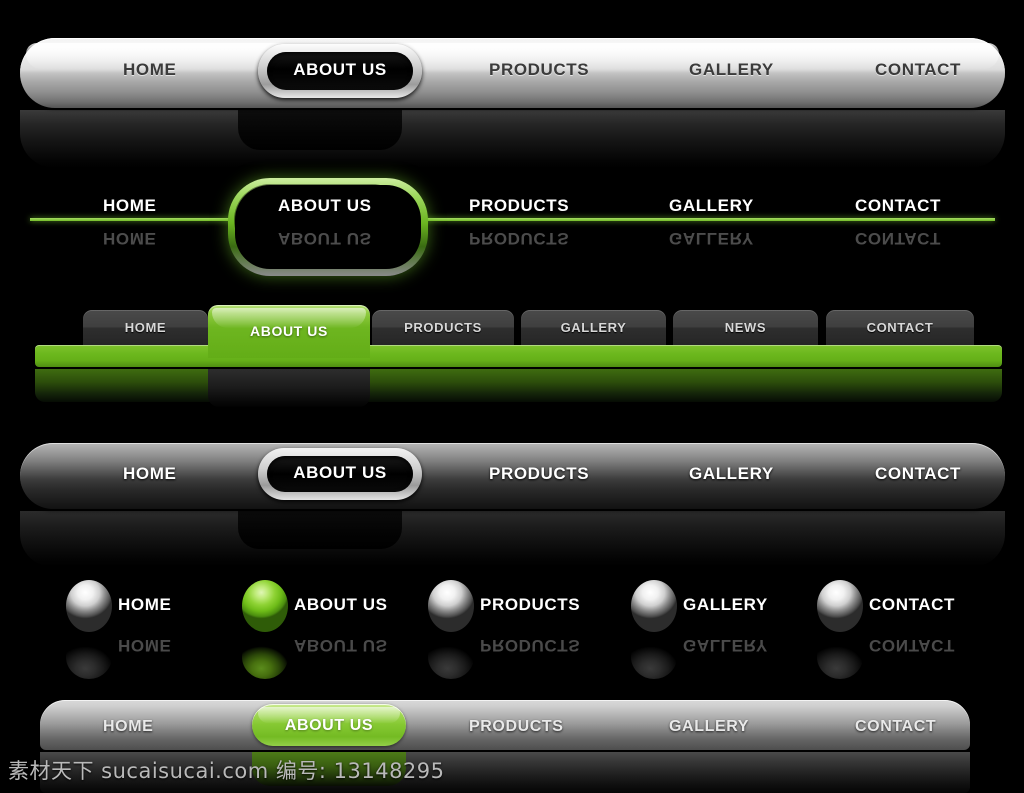 Image resolution: width=1024 pixels, height=793 pixels. What do you see at coordinates (918, 474) in the screenshot?
I see `bar4-item-contact: CONTACT` at bounding box center [918, 474].